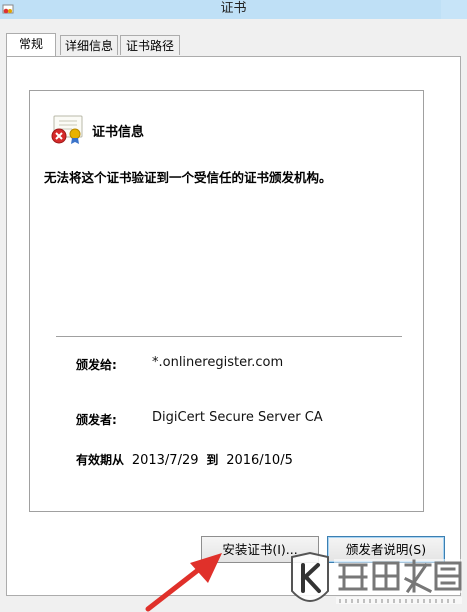  Describe the element at coordinates (454, 9) in the screenshot. I see `title-bar-edge` at that location.